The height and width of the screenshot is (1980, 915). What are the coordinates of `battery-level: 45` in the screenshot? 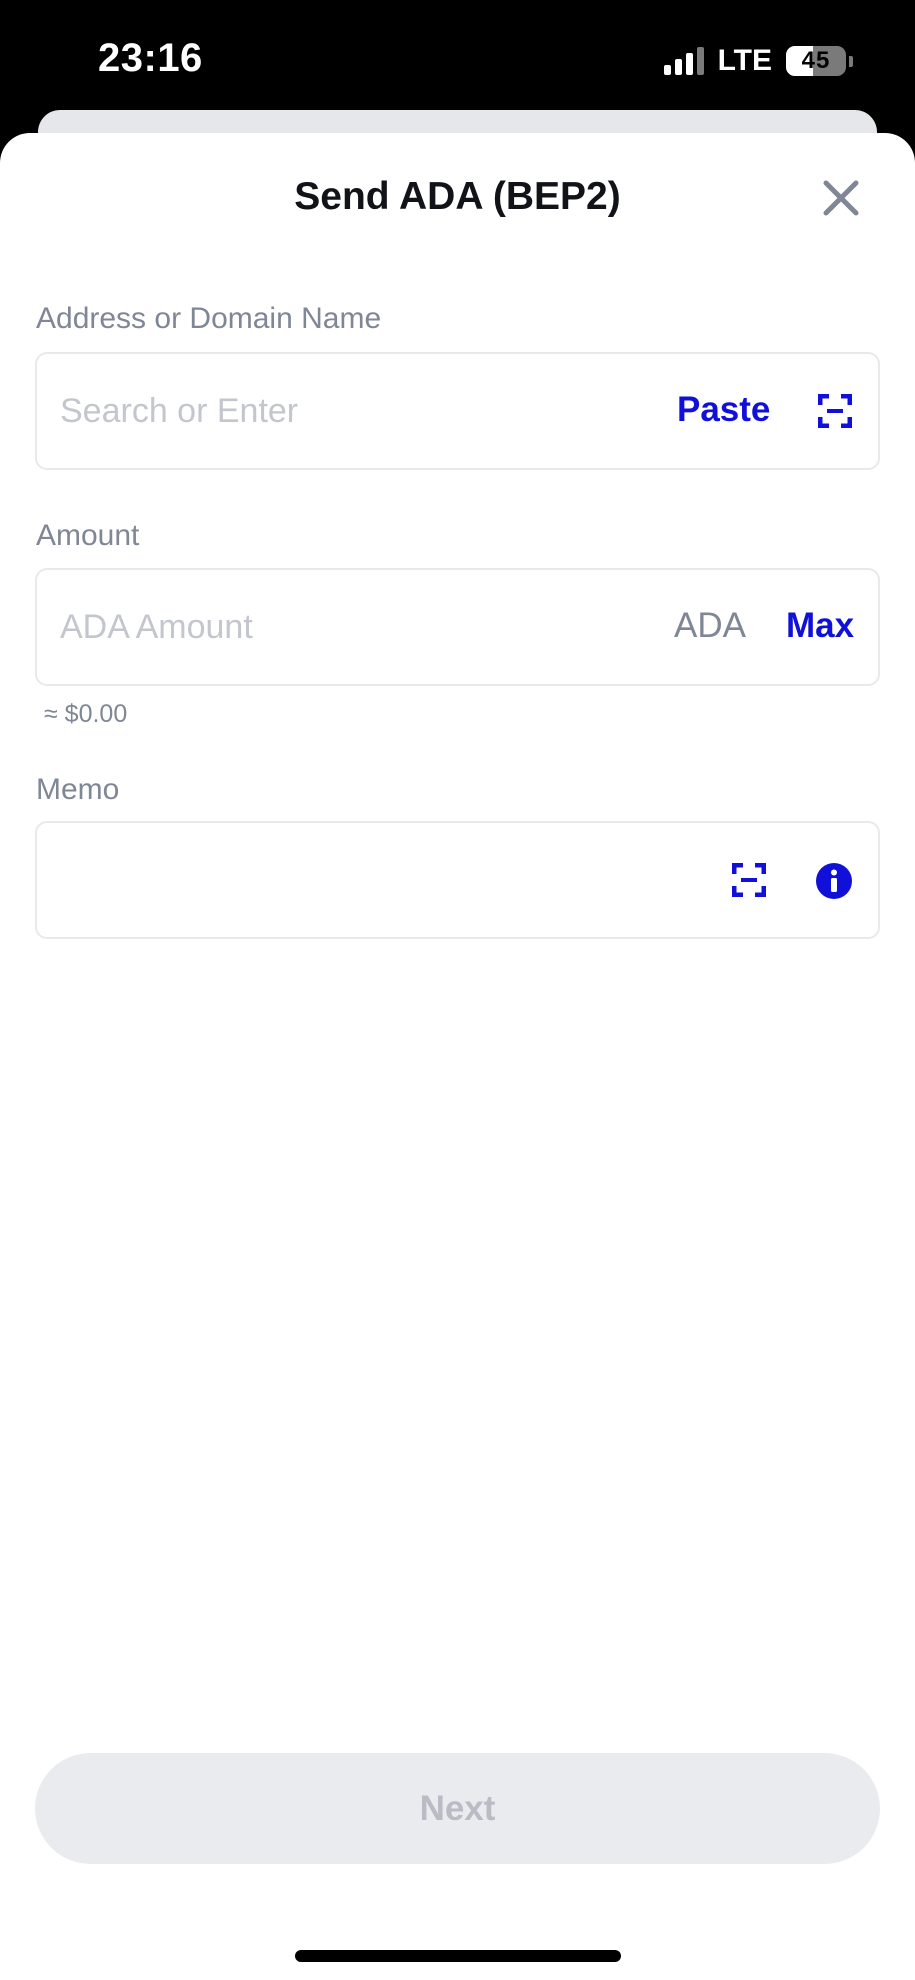 It's located at (816, 60).